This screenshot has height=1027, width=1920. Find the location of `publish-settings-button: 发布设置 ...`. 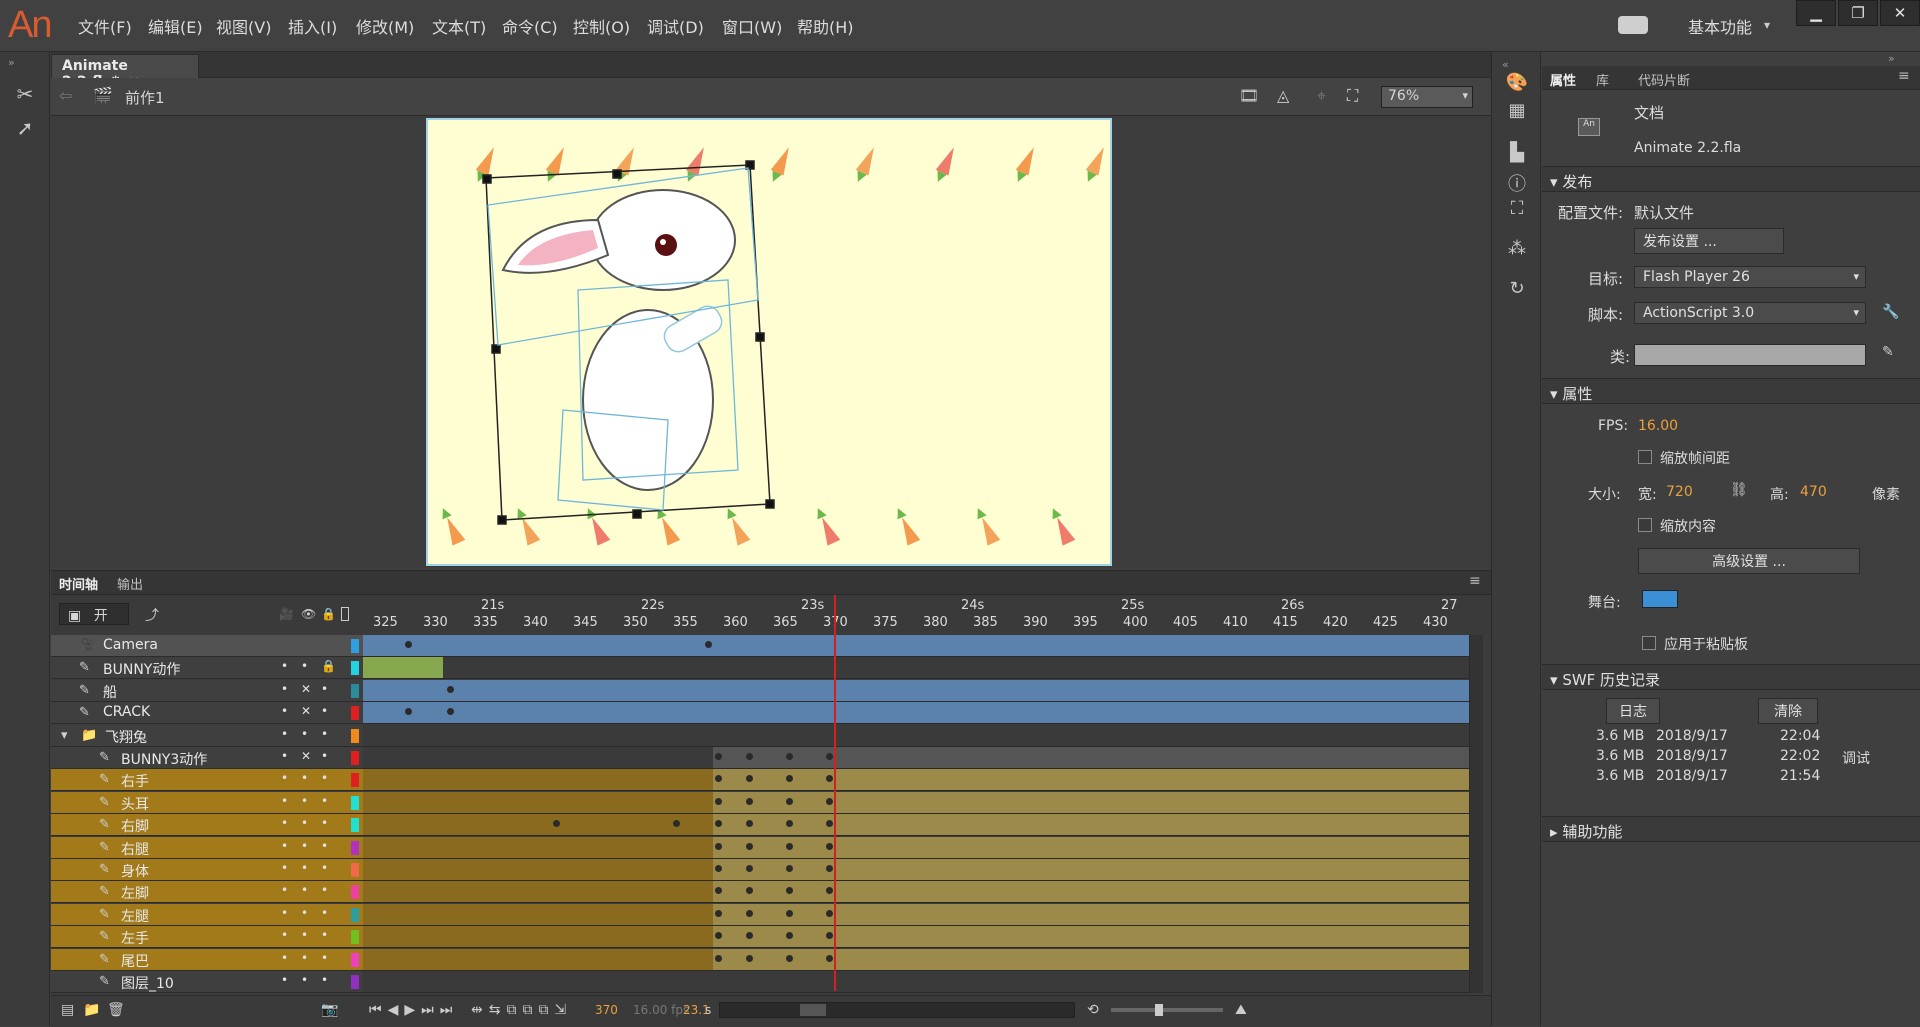

publish-settings-button: 发布设置 ... is located at coordinates (1709, 241).